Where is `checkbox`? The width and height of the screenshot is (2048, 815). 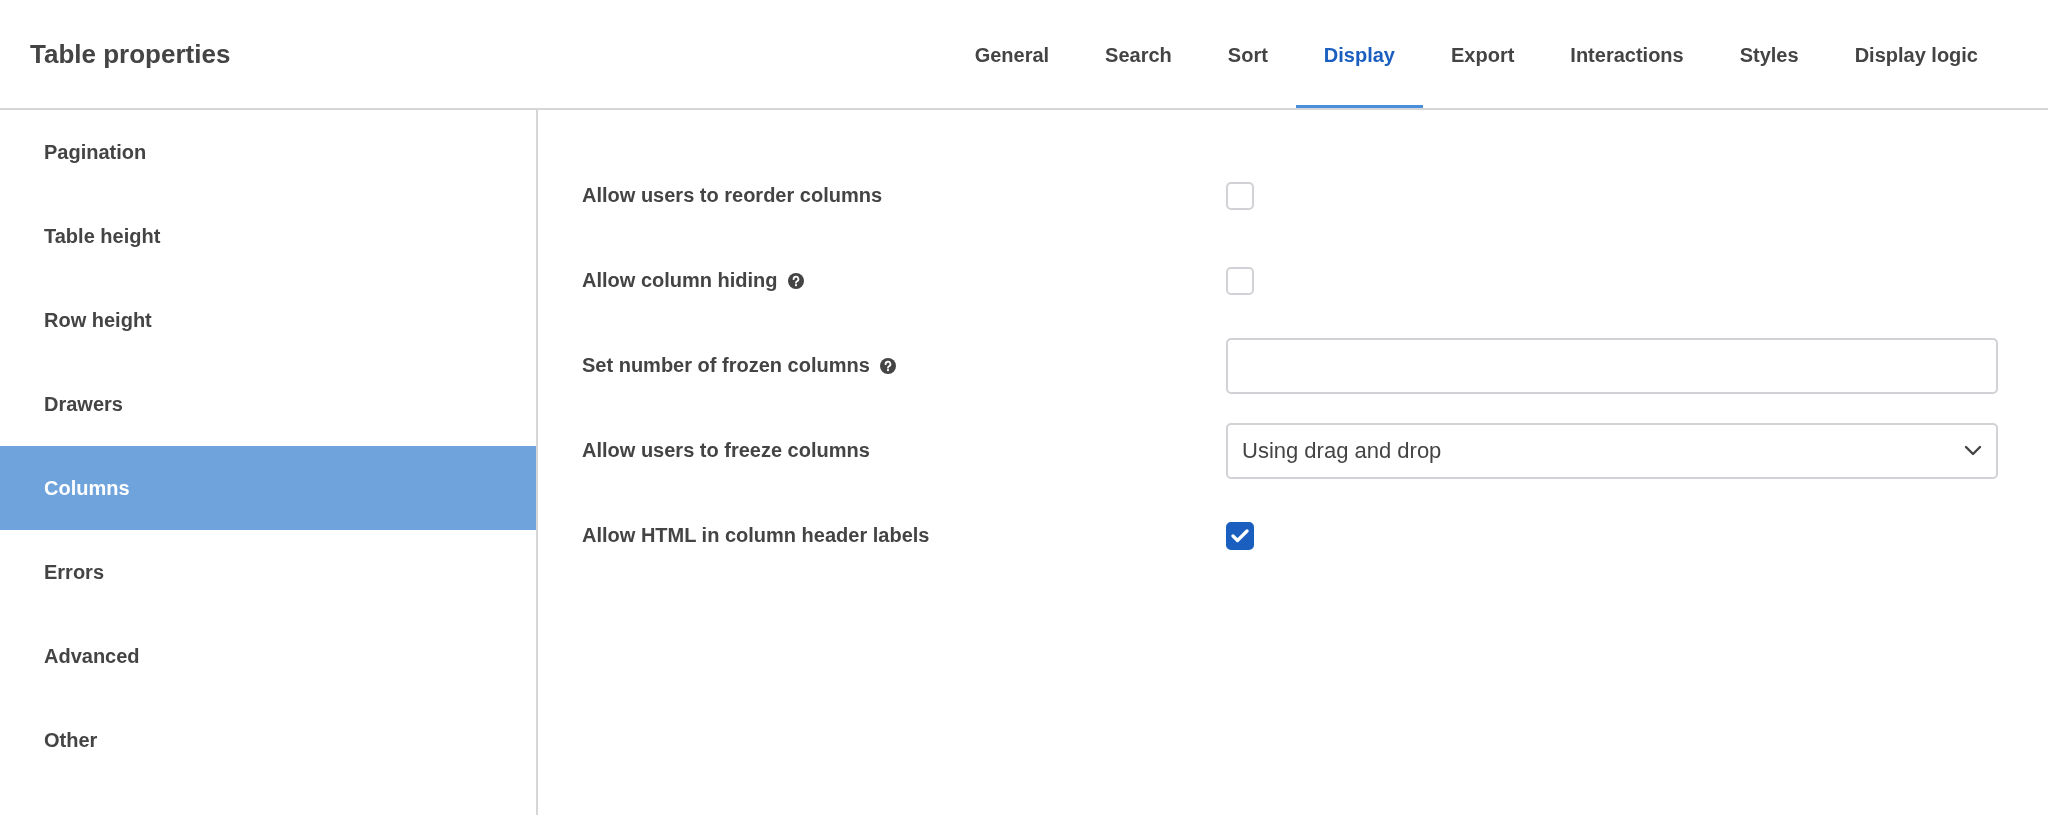 checkbox is located at coordinates (1240, 535).